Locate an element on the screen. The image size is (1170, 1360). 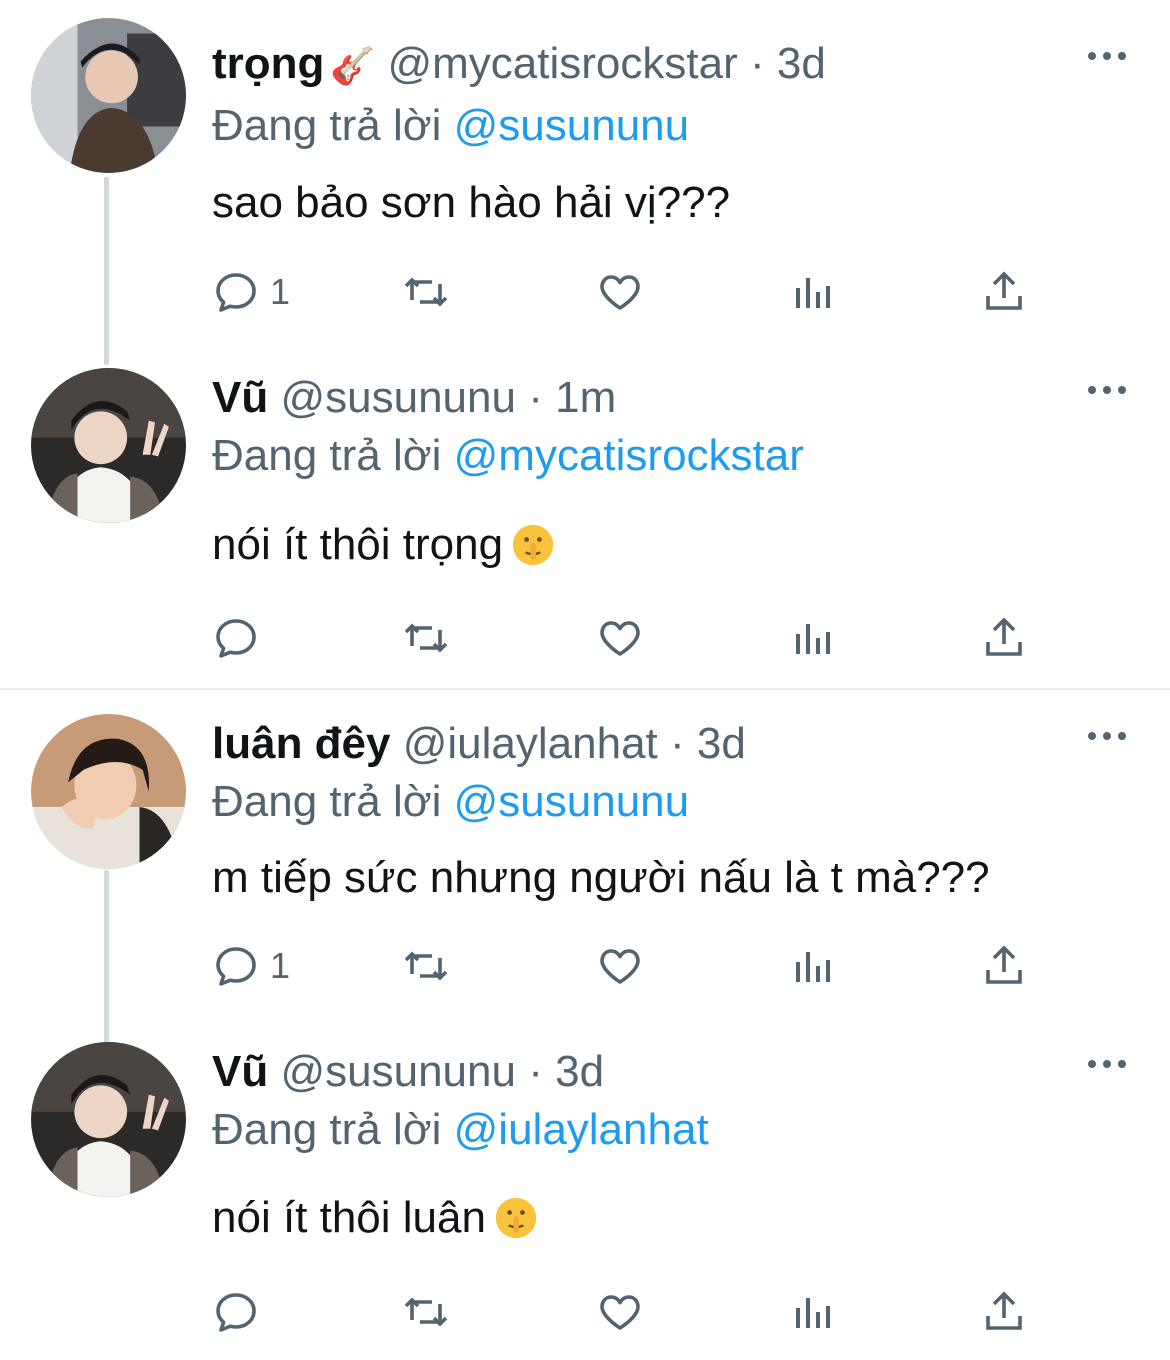
tweet-header: luân đêy @iulaylanhat · 3d is located at coordinates (479, 744).